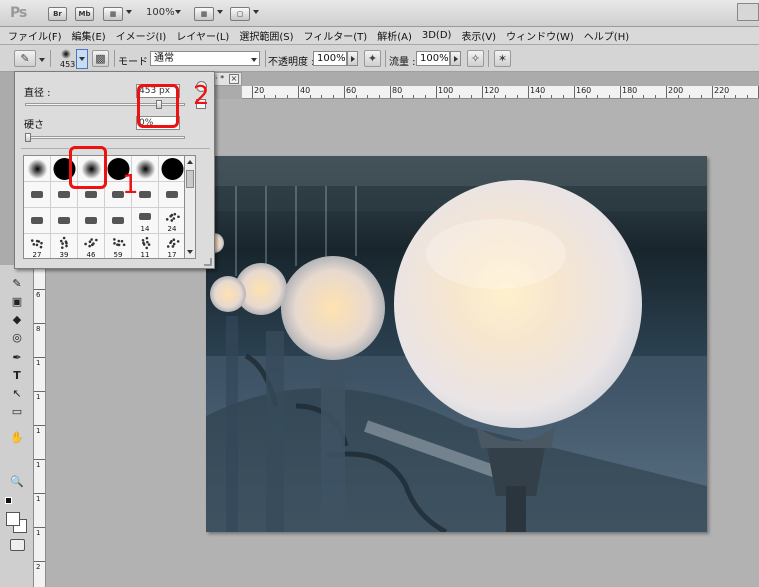 The width and height of the screenshot is (759, 587). What do you see at coordinates (502, 58) in the screenshot?
I see `pressure-size-icon: ✶` at bounding box center [502, 58].